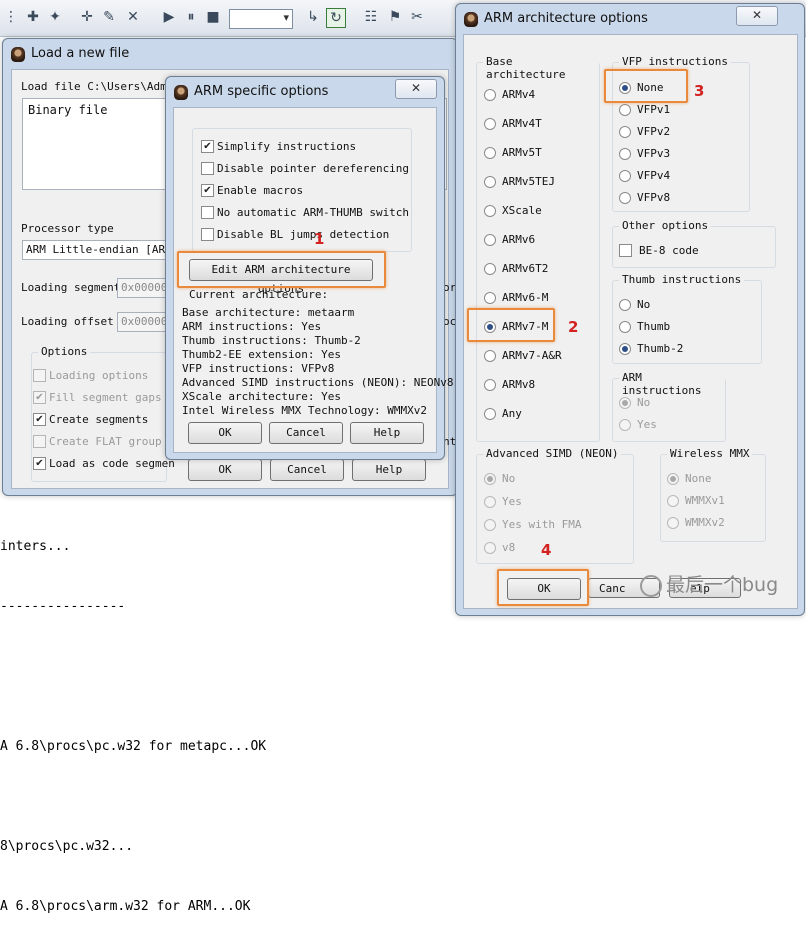 The image size is (806, 937). What do you see at coordinates (207, 234) in the screenshot?
I see `disable-bl-checkbox` at bounding box center [207, 234].